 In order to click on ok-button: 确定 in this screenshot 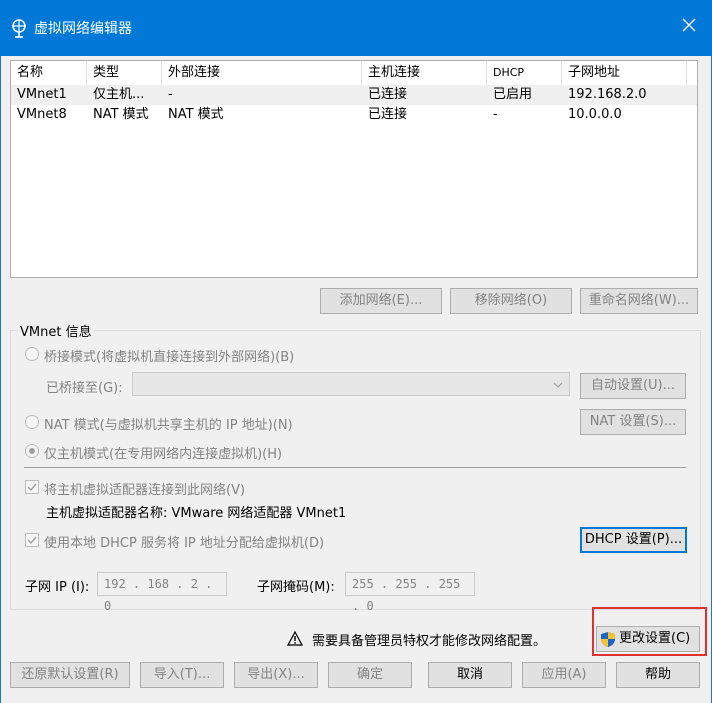, I will do `click(370, 675)`.